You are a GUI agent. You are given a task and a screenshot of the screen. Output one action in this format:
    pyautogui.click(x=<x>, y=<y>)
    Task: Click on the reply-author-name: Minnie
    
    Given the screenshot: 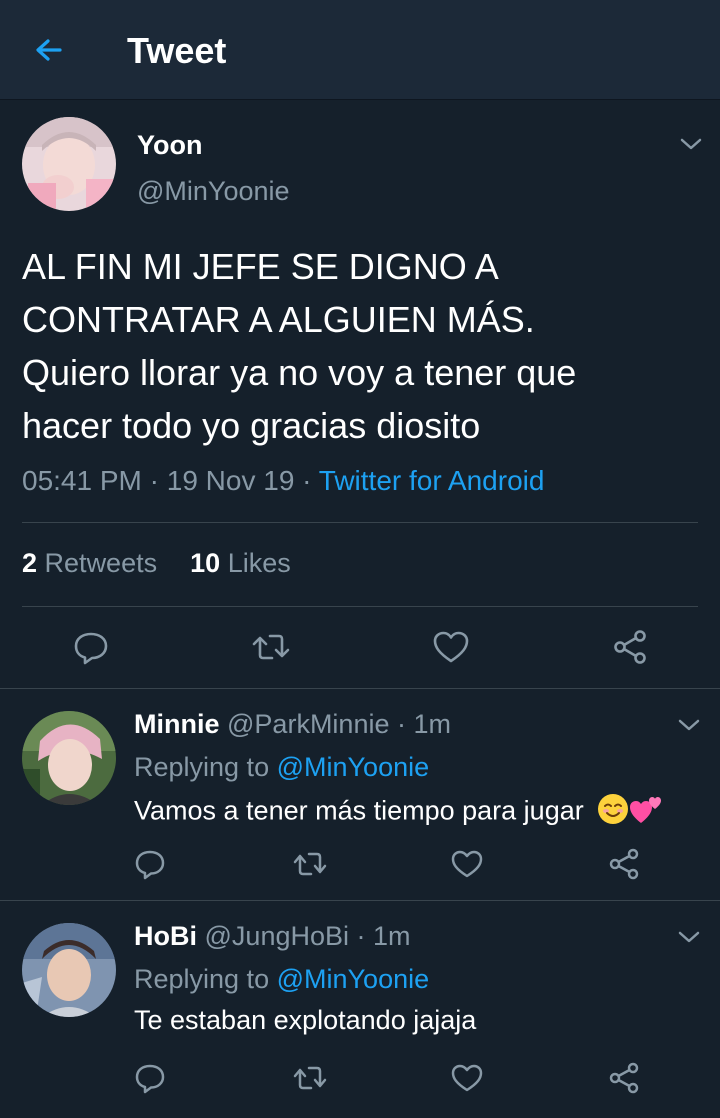 What is the action you would take?
    pyautogui.click(x=177, y=724)
    